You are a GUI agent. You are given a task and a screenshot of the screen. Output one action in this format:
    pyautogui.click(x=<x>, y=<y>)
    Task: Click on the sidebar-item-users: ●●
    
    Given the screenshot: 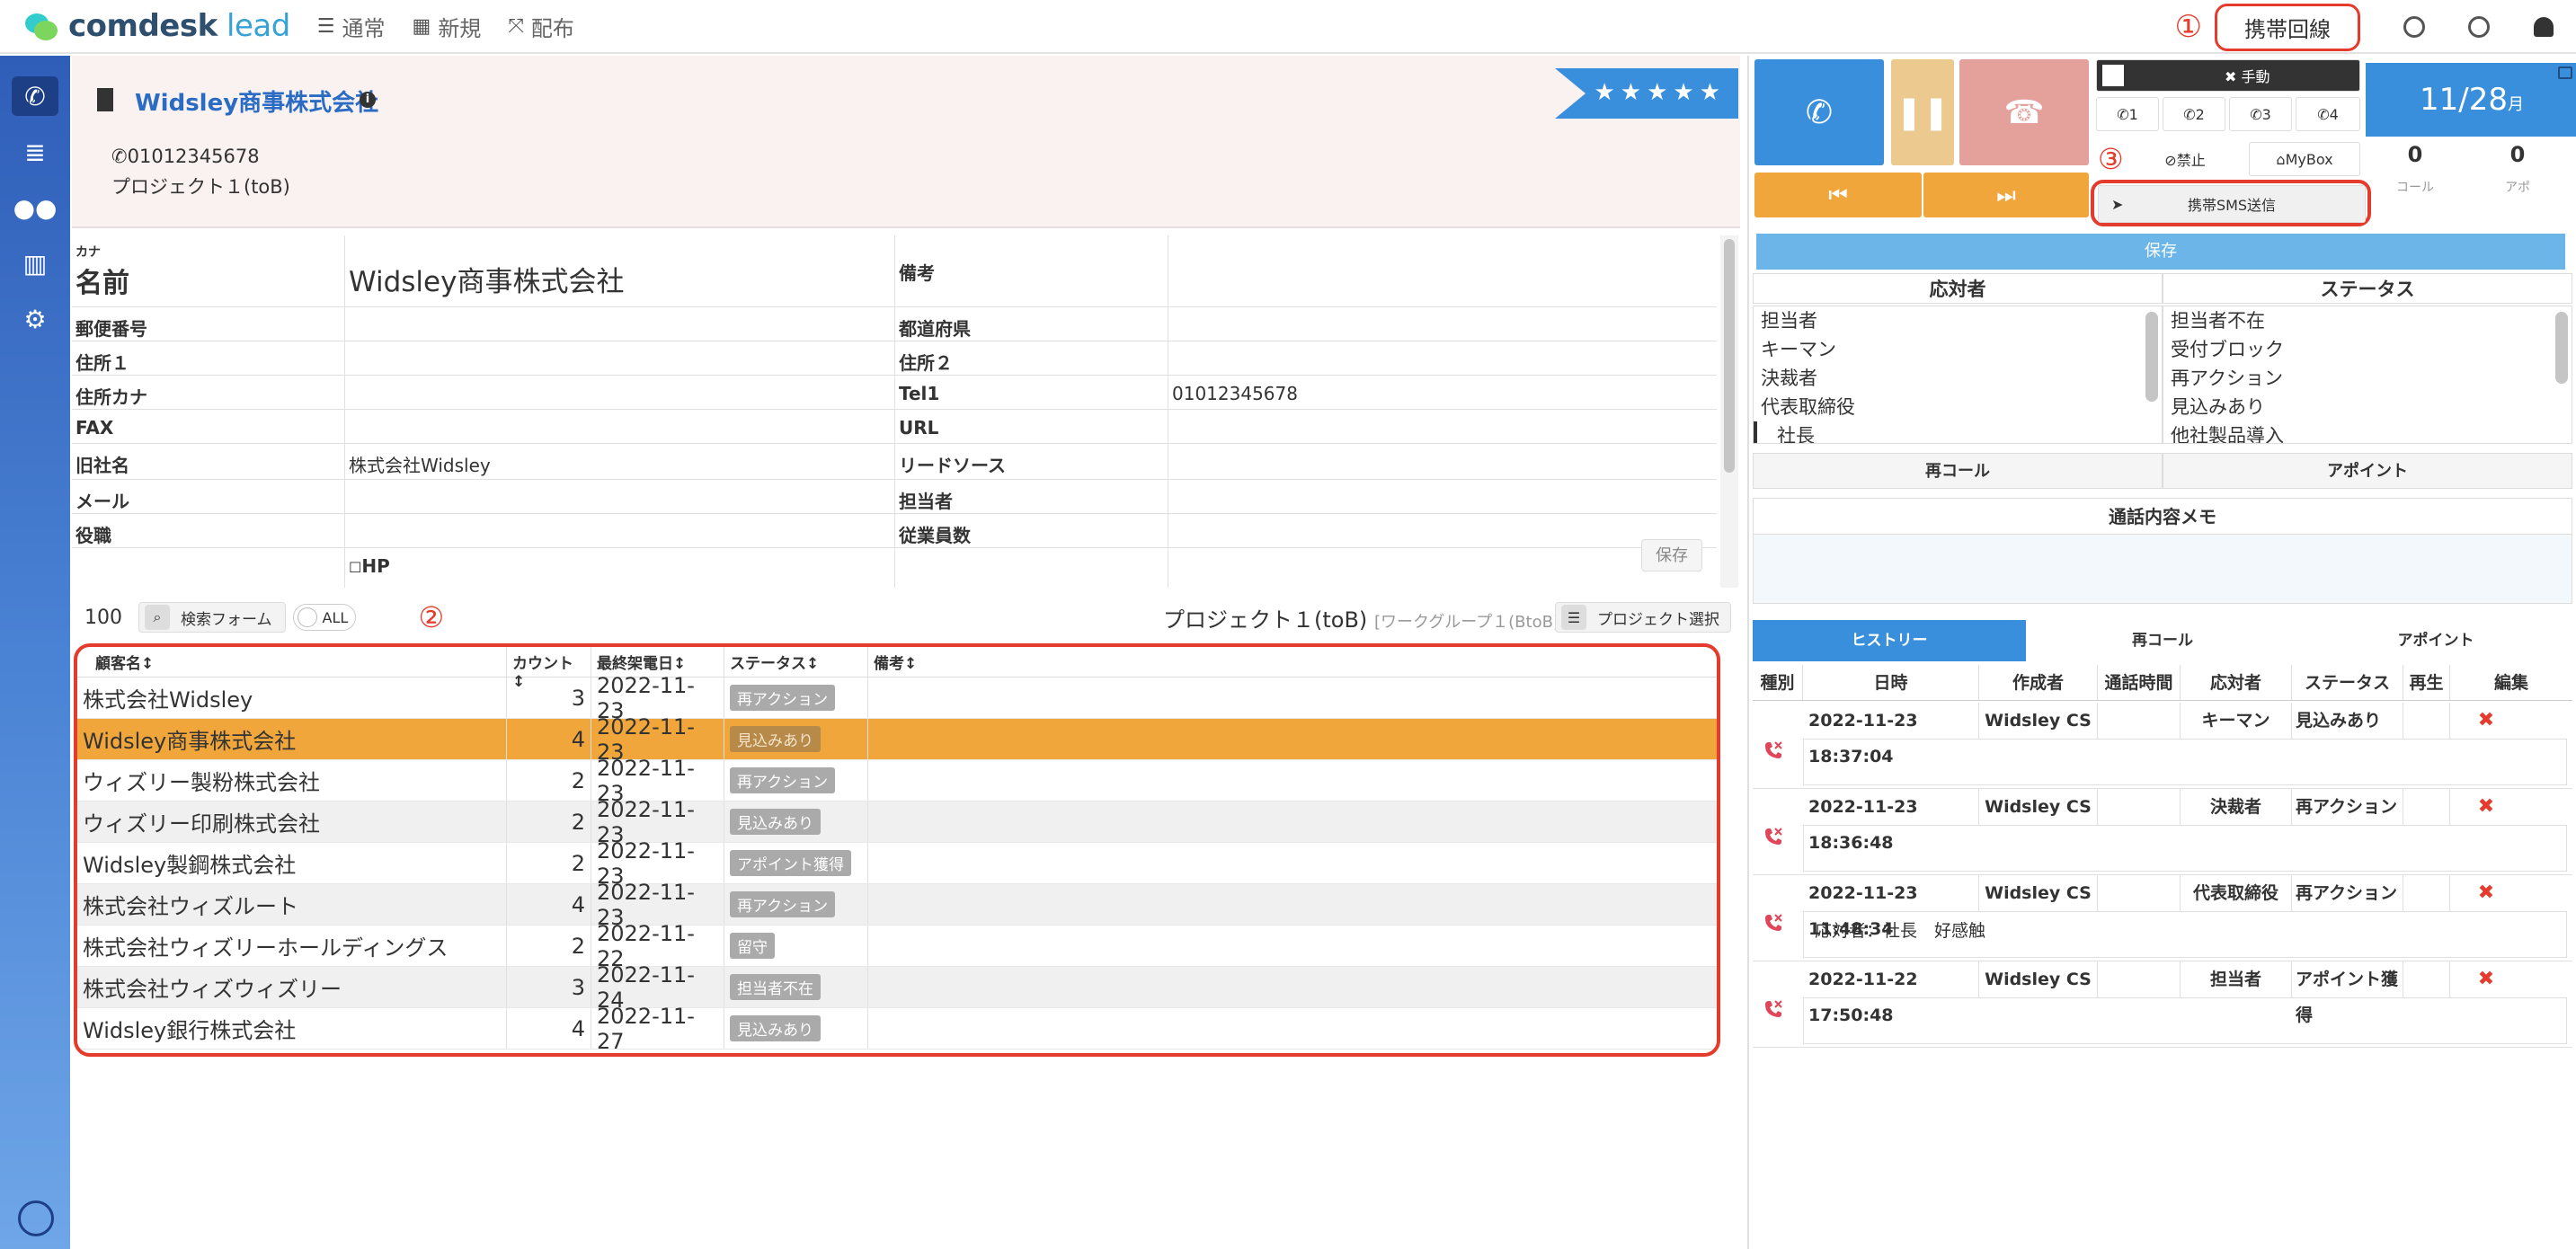 What is the action you would take?
    pyautogui.click(x=35, y=207)
    